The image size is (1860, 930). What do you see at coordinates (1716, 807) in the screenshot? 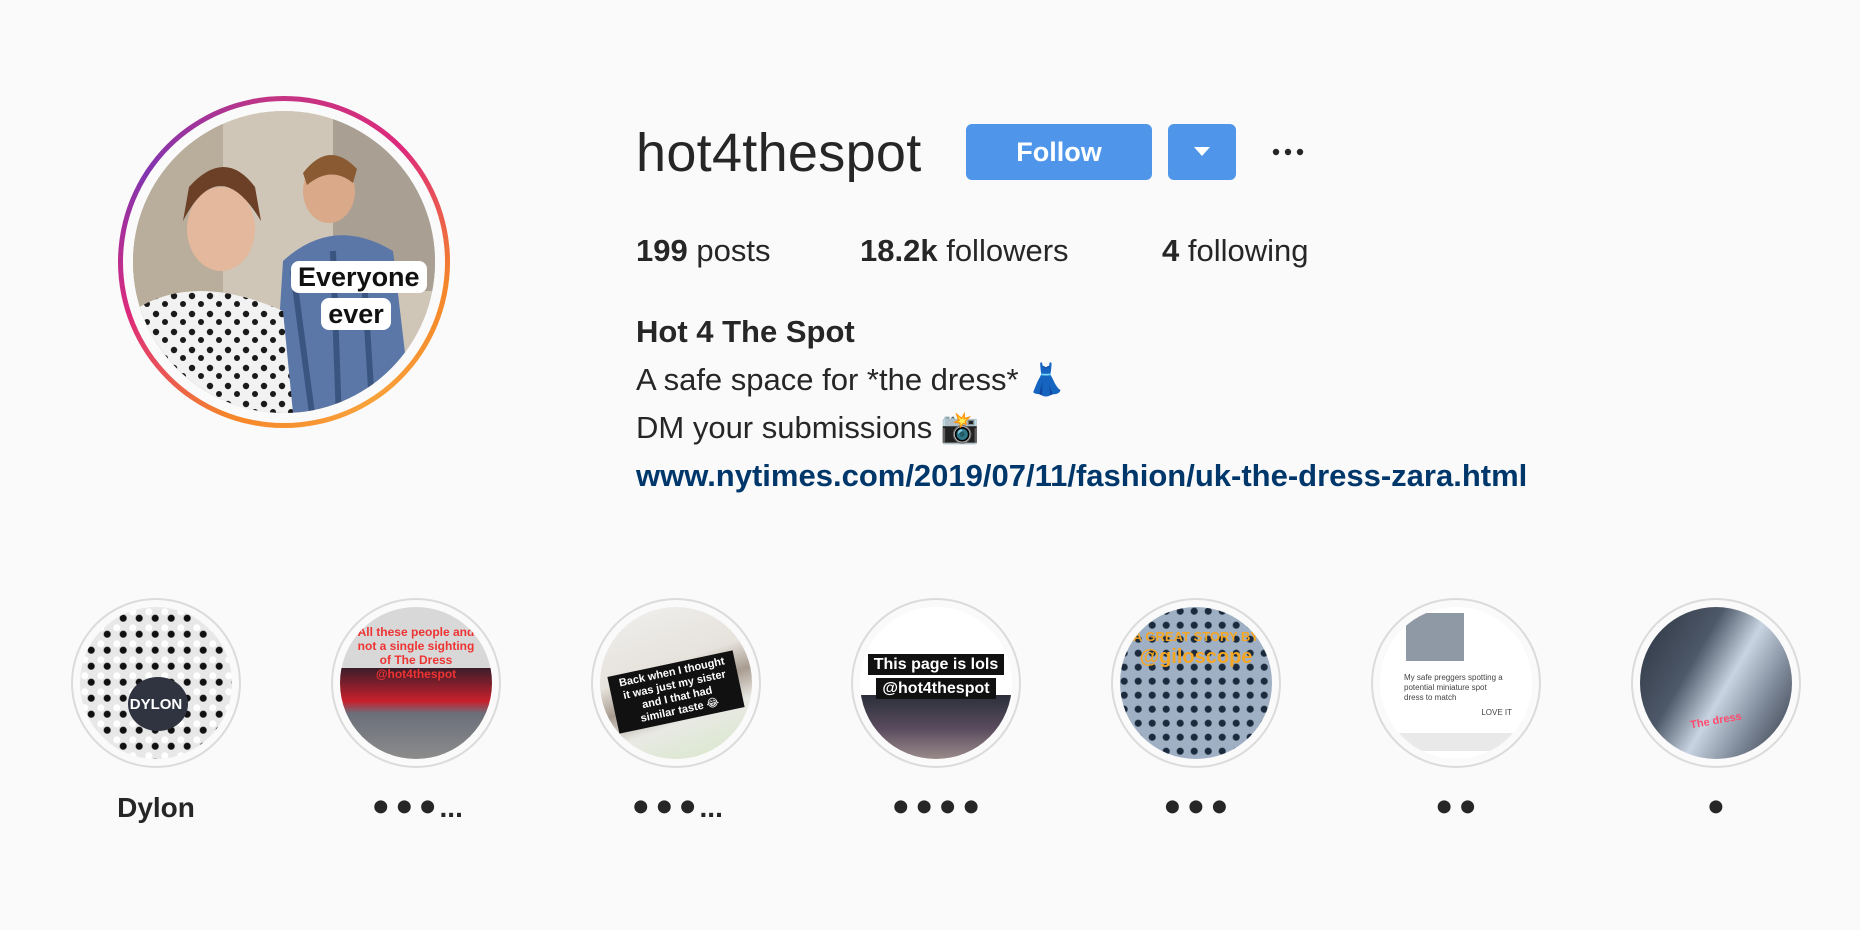
I see `highlight-label: ⚫` at bounding box center [1716, 807].